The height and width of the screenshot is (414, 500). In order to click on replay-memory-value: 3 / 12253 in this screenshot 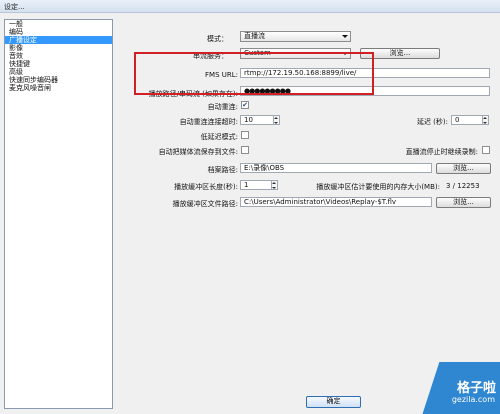, I will do `click(463, 186)`.